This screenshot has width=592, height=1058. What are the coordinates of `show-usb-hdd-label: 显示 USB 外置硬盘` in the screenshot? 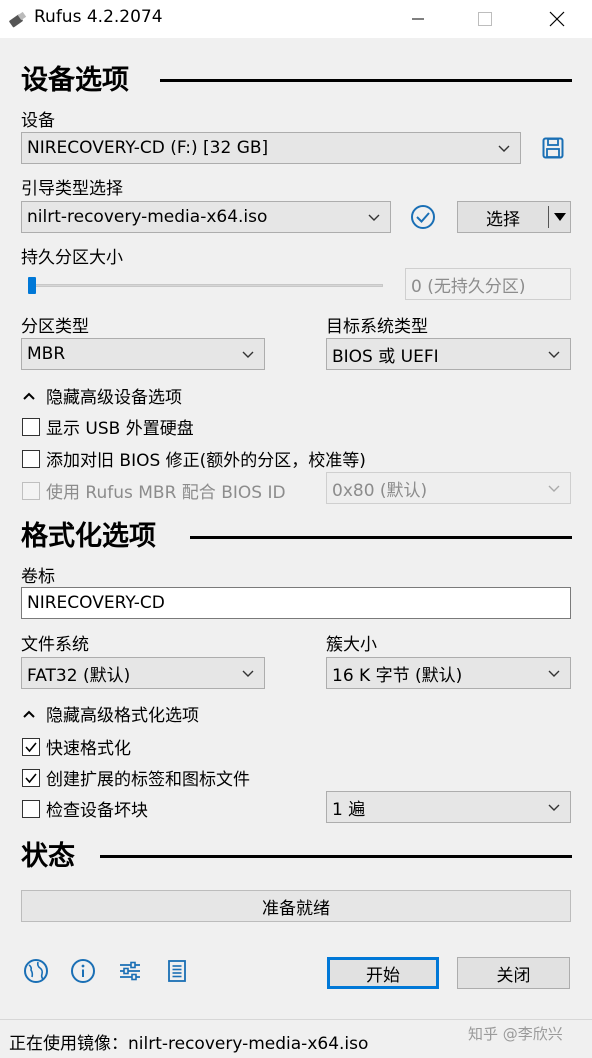 It's located at (120, 429).